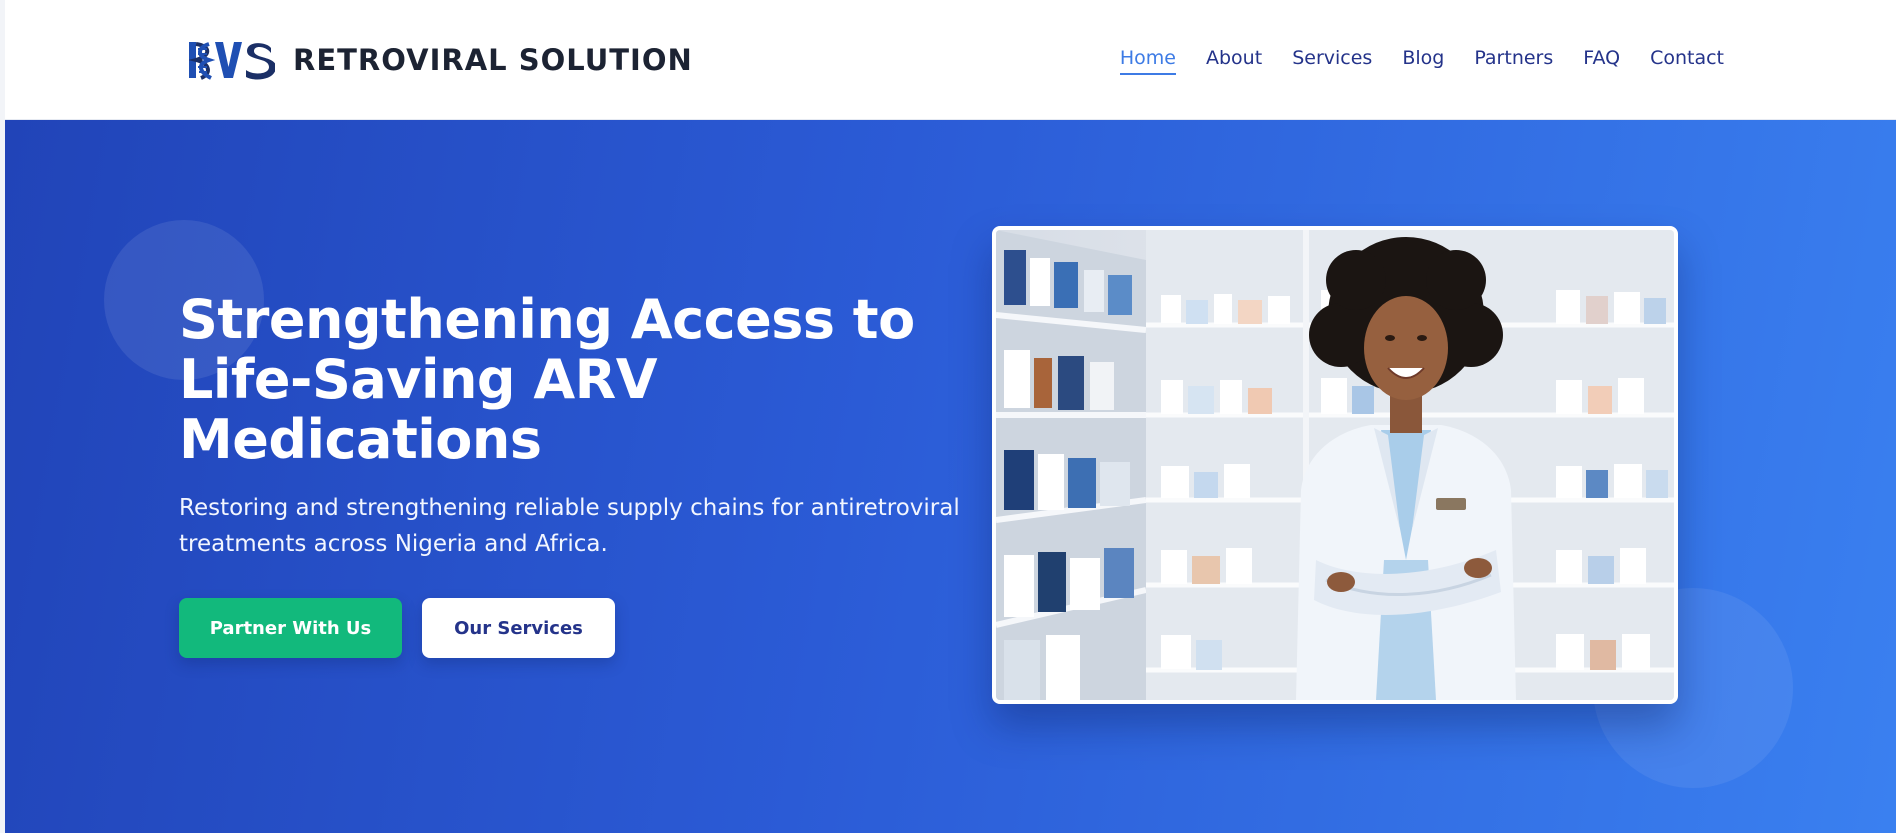 The width and height of the screenshot is (1896, 833). What do you see at coordinates (290, 628) in the screenshot?
I see `partner-with-us-button: Partner With Us` at bounding box center [290, 628].